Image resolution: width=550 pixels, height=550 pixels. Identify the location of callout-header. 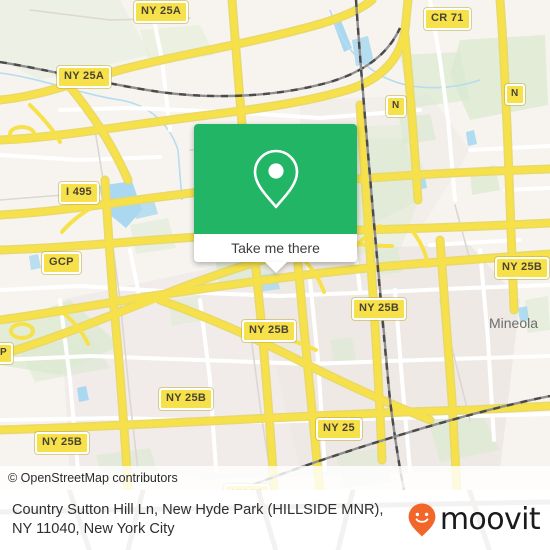
(275, 179).